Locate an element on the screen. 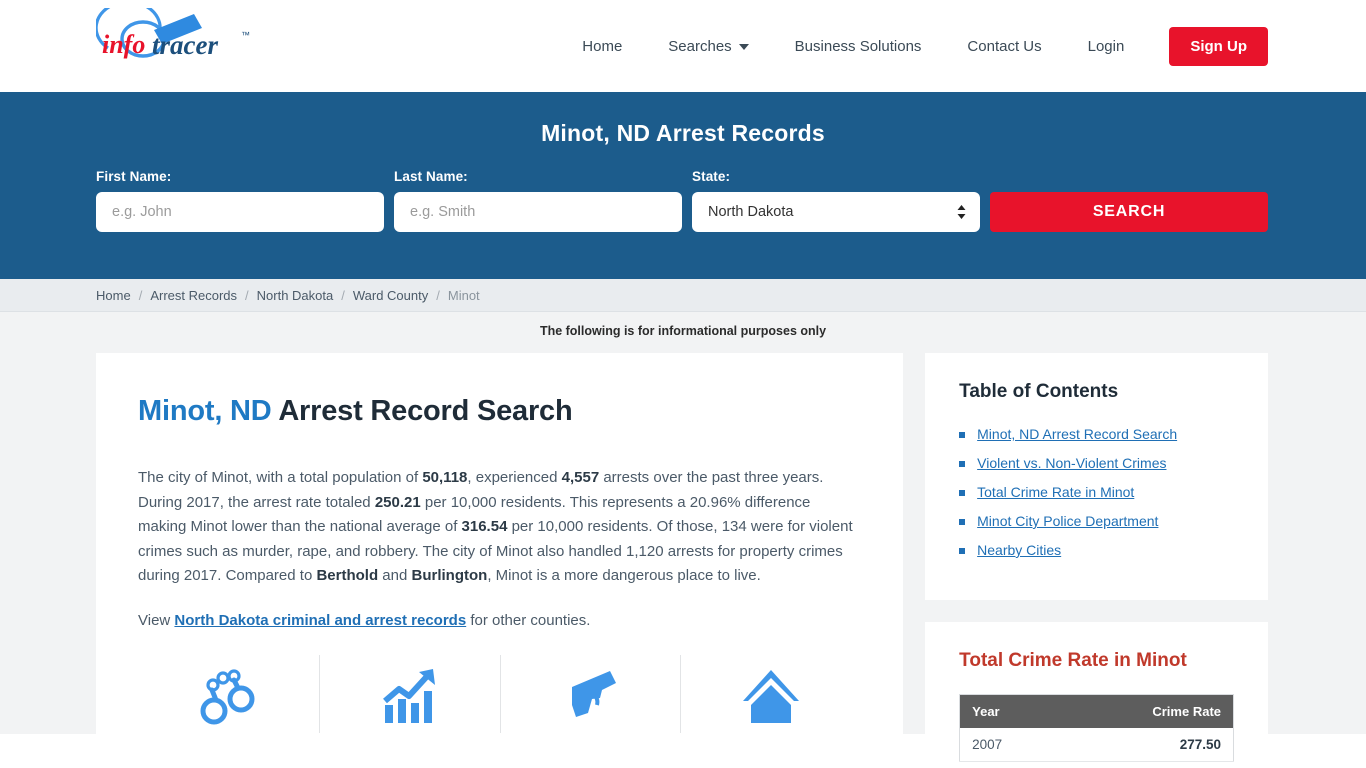  list-item: Nearby Cities is located at coordinates (1096, 550).